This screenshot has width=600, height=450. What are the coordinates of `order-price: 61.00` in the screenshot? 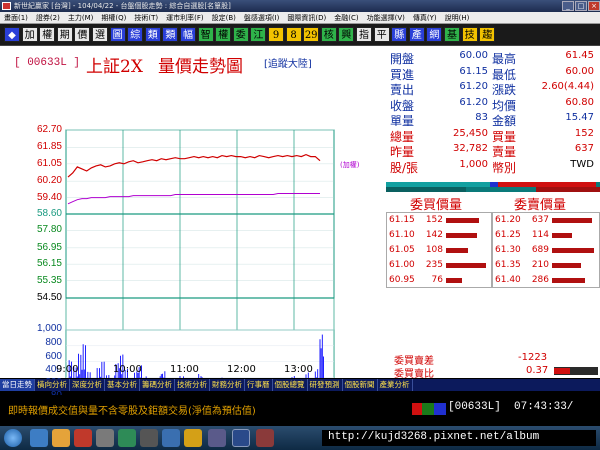 It's located at (402, 265).